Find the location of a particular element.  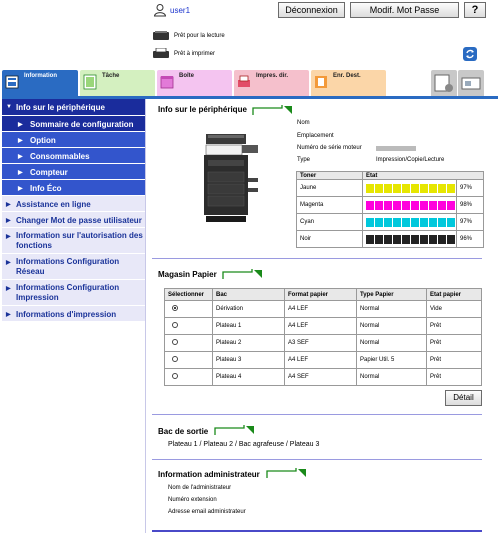

tab-direct-print: Impres. dir. is located at coordinates (271, 83).